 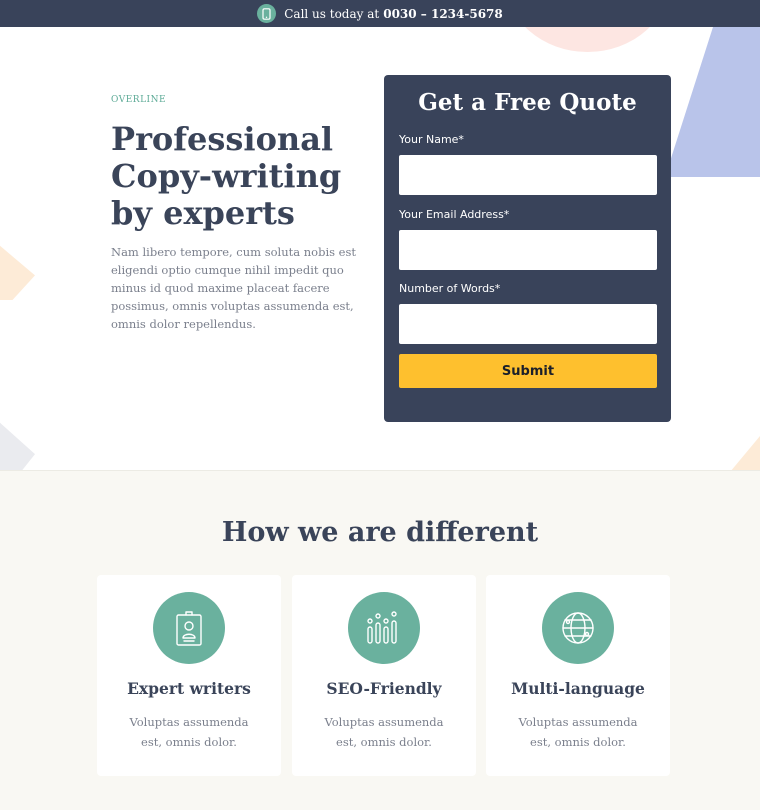 I want to click on hero-title: Professional Copy-writing by experts, so click(x=226, y=176).